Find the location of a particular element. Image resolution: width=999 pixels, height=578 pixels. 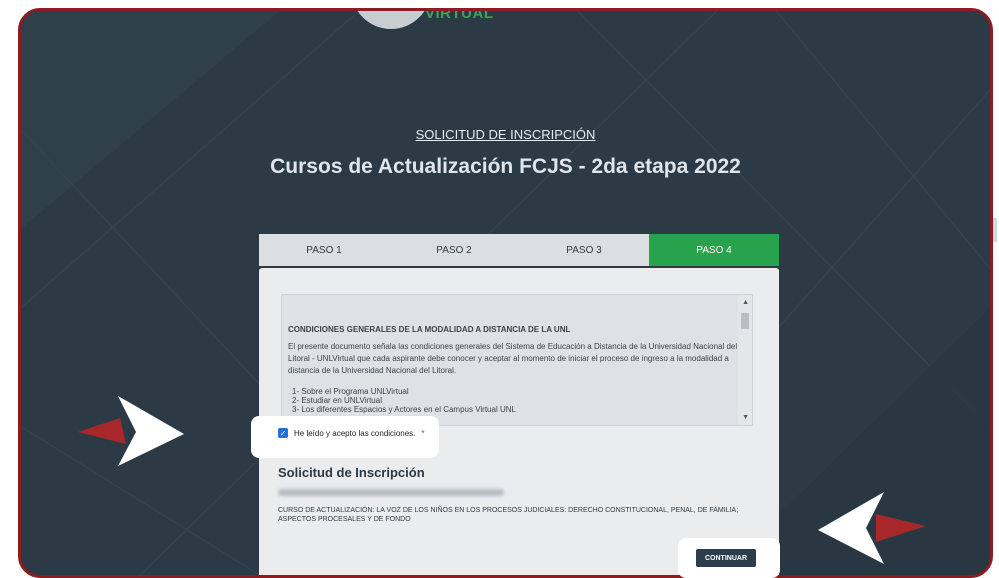

scroll-thumb is located at coordinates (745, 321).